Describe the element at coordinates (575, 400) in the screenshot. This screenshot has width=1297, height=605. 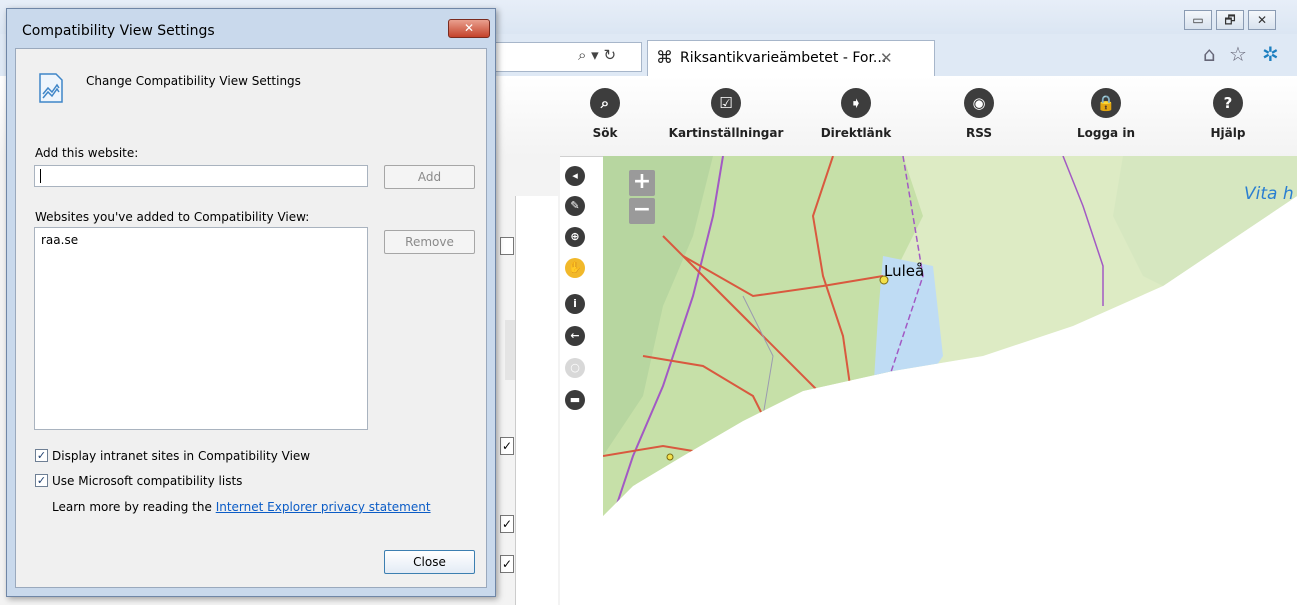
I see `print-icon: ▬` at that location.